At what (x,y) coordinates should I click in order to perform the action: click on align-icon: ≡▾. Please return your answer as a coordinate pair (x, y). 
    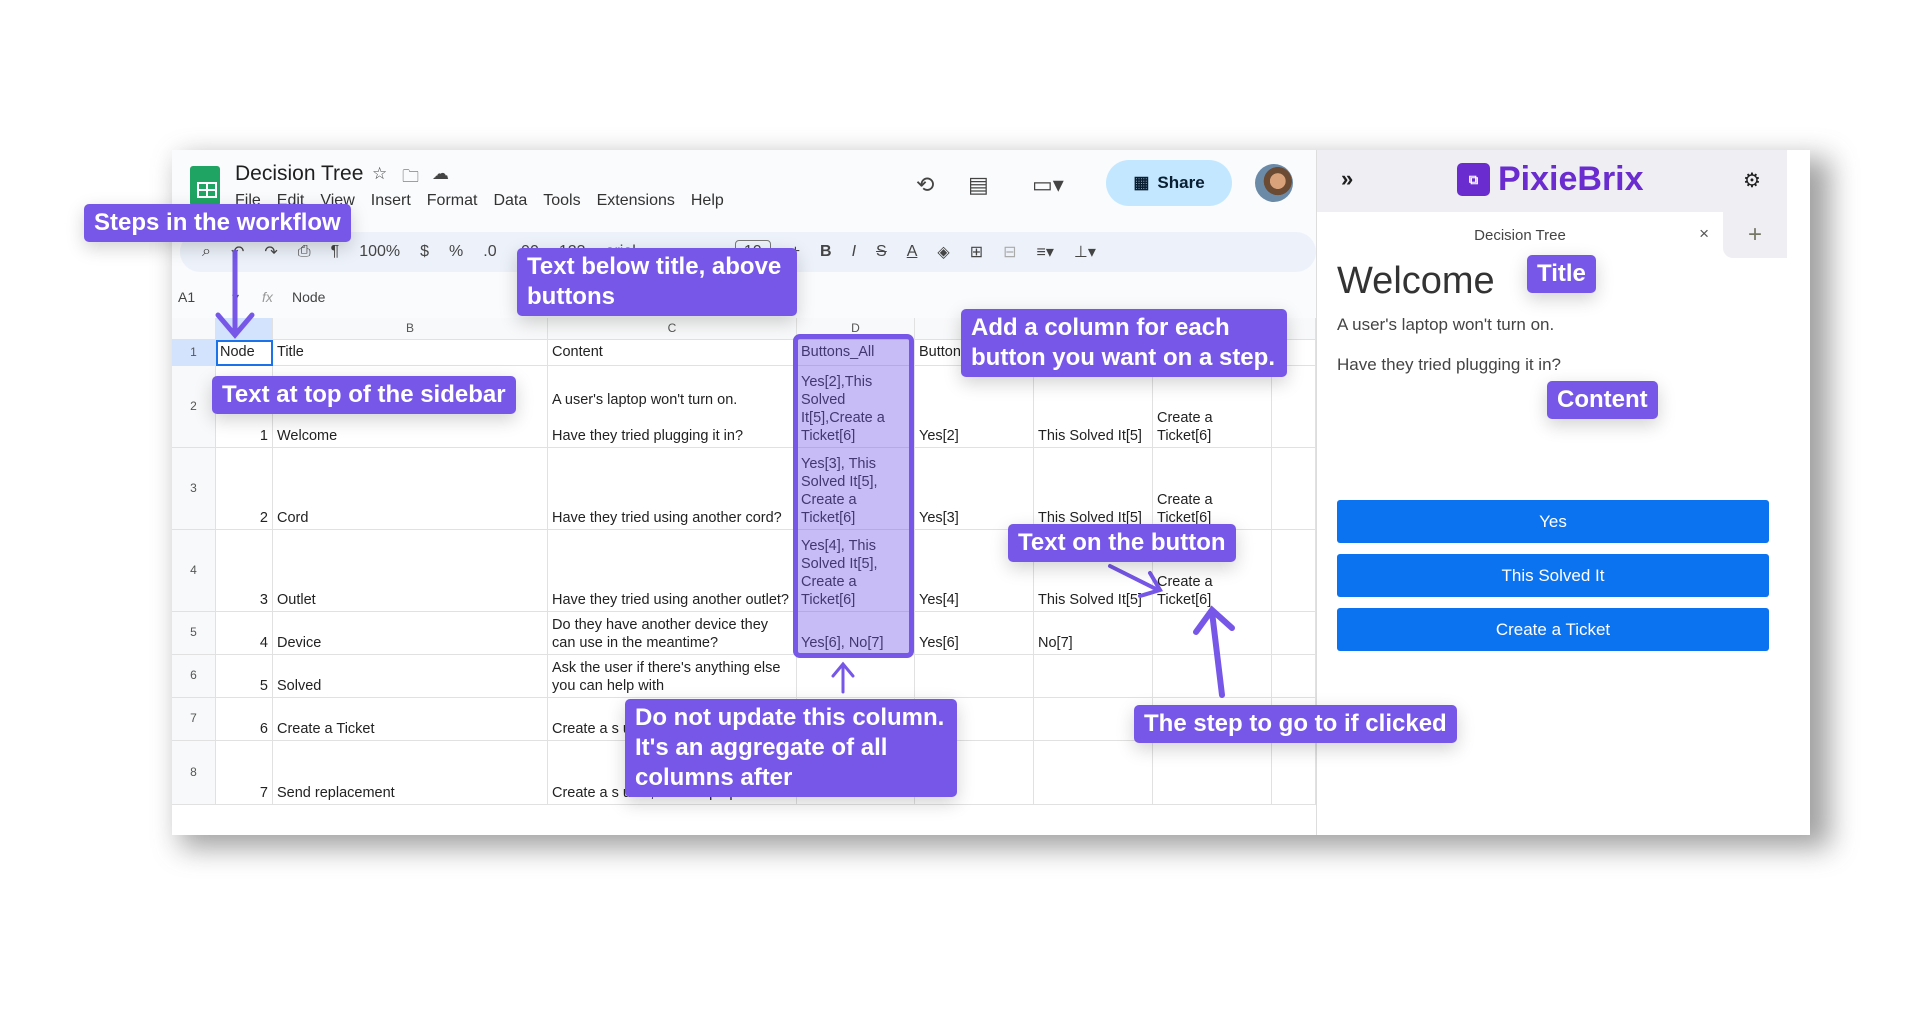
    Looking at the image, I should click on (1045, 252).